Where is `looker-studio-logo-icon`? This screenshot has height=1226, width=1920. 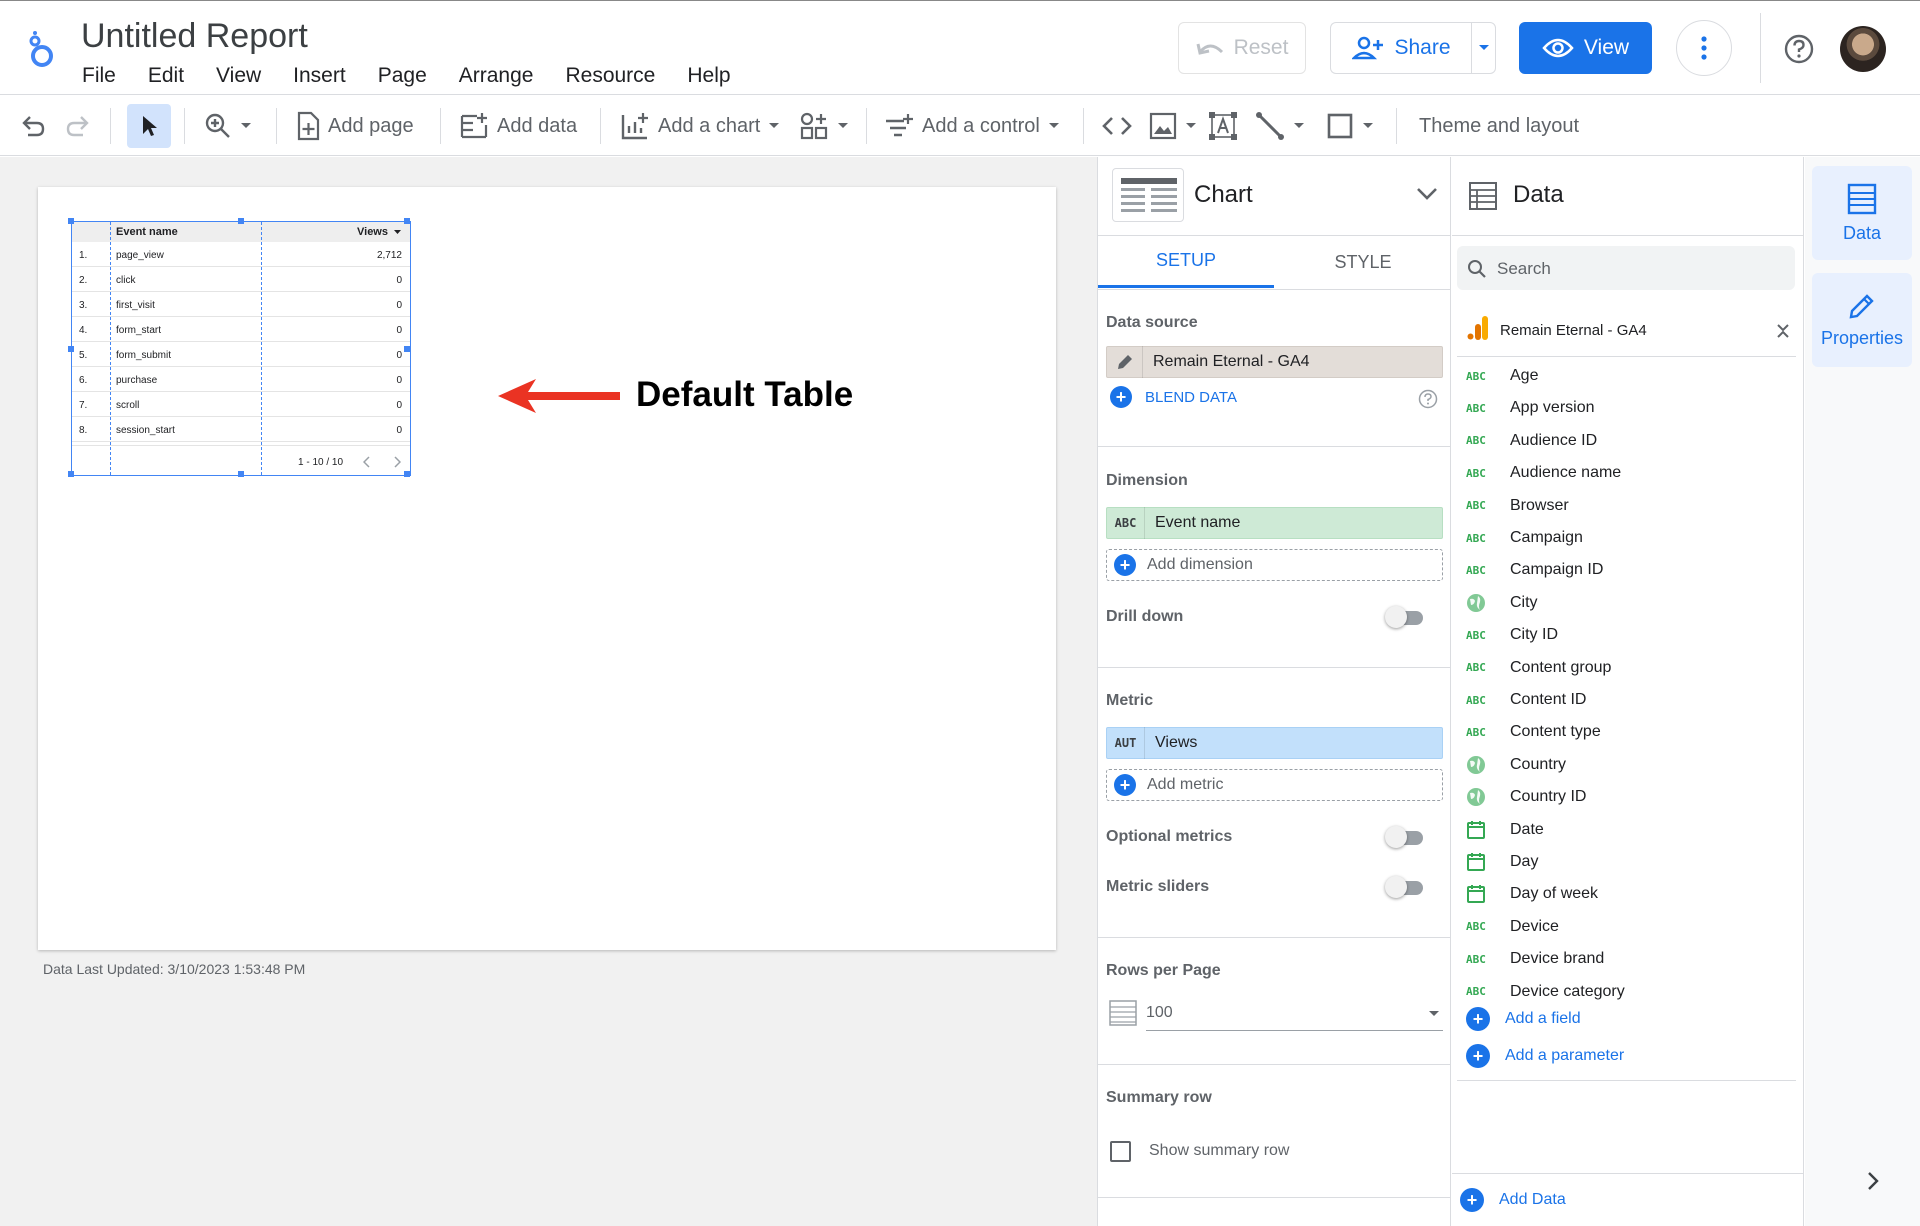 looker-studio-logo-icon is located at coordinates (41, 49).